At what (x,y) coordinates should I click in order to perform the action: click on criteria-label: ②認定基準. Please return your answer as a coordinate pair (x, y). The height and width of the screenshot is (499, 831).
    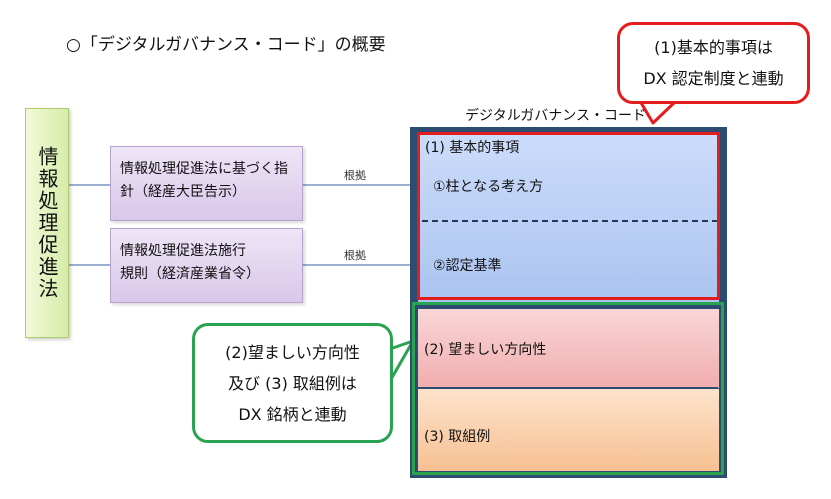
    Looking at the image, I should click on (467, 266).